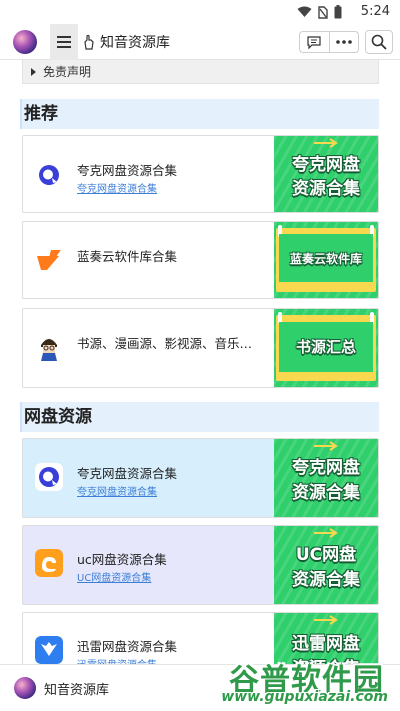 Image resolution: width=400 pixels, height=711 pixels. I want to click on banner-line-1: 迅雷网盘, so click(326, 644).